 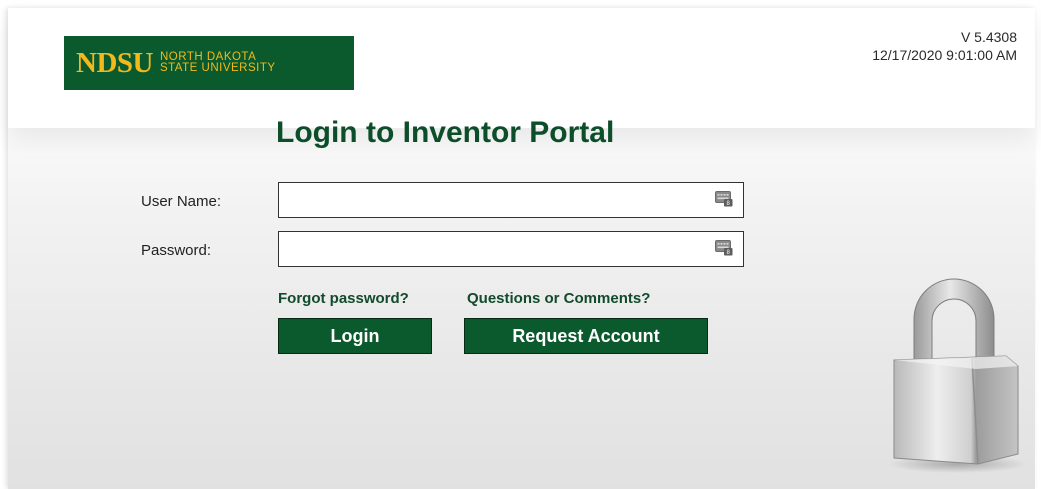 What do you see at coordinates (988, 37) in the screenshot?
I see `version-number: V 5.4308` at bounding box center [988, 37].